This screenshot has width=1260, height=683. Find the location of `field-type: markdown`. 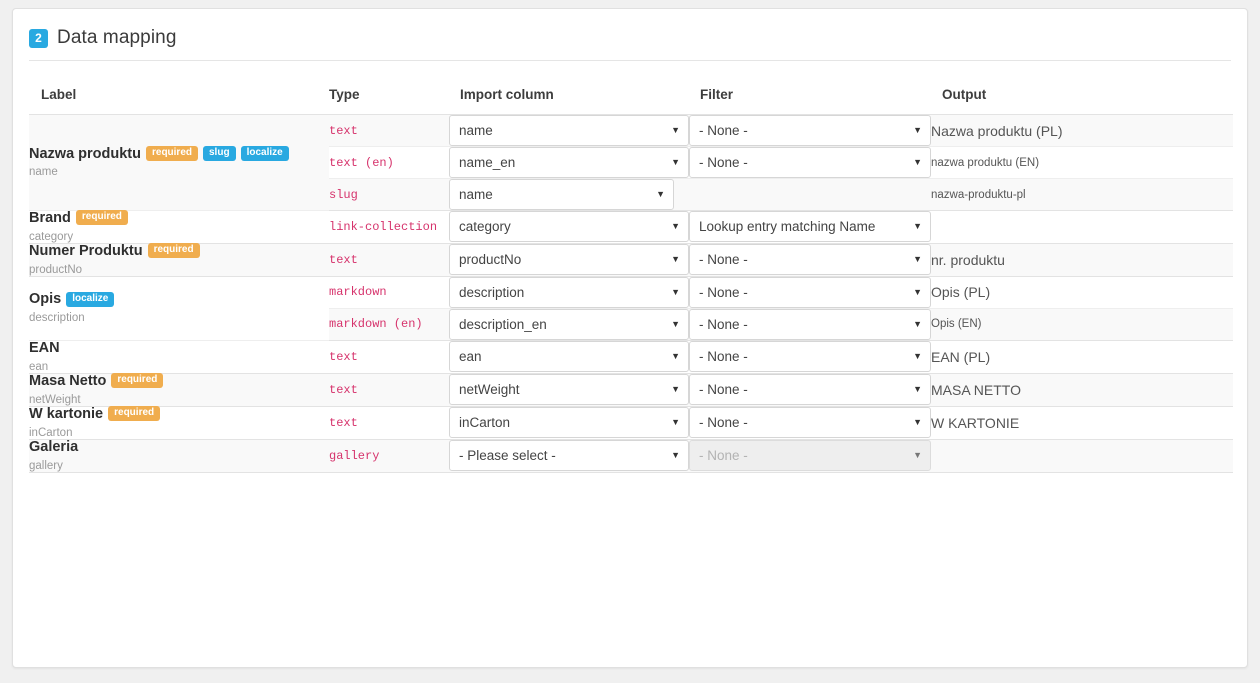

field-type: markdown is located at coordinates (389, 292).